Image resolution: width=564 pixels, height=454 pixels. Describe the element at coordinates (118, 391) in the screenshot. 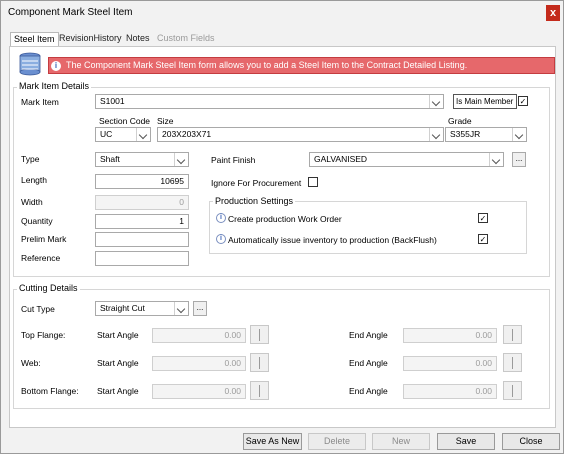

I see `bottom-flange-start-label: Start Angle` at that location.